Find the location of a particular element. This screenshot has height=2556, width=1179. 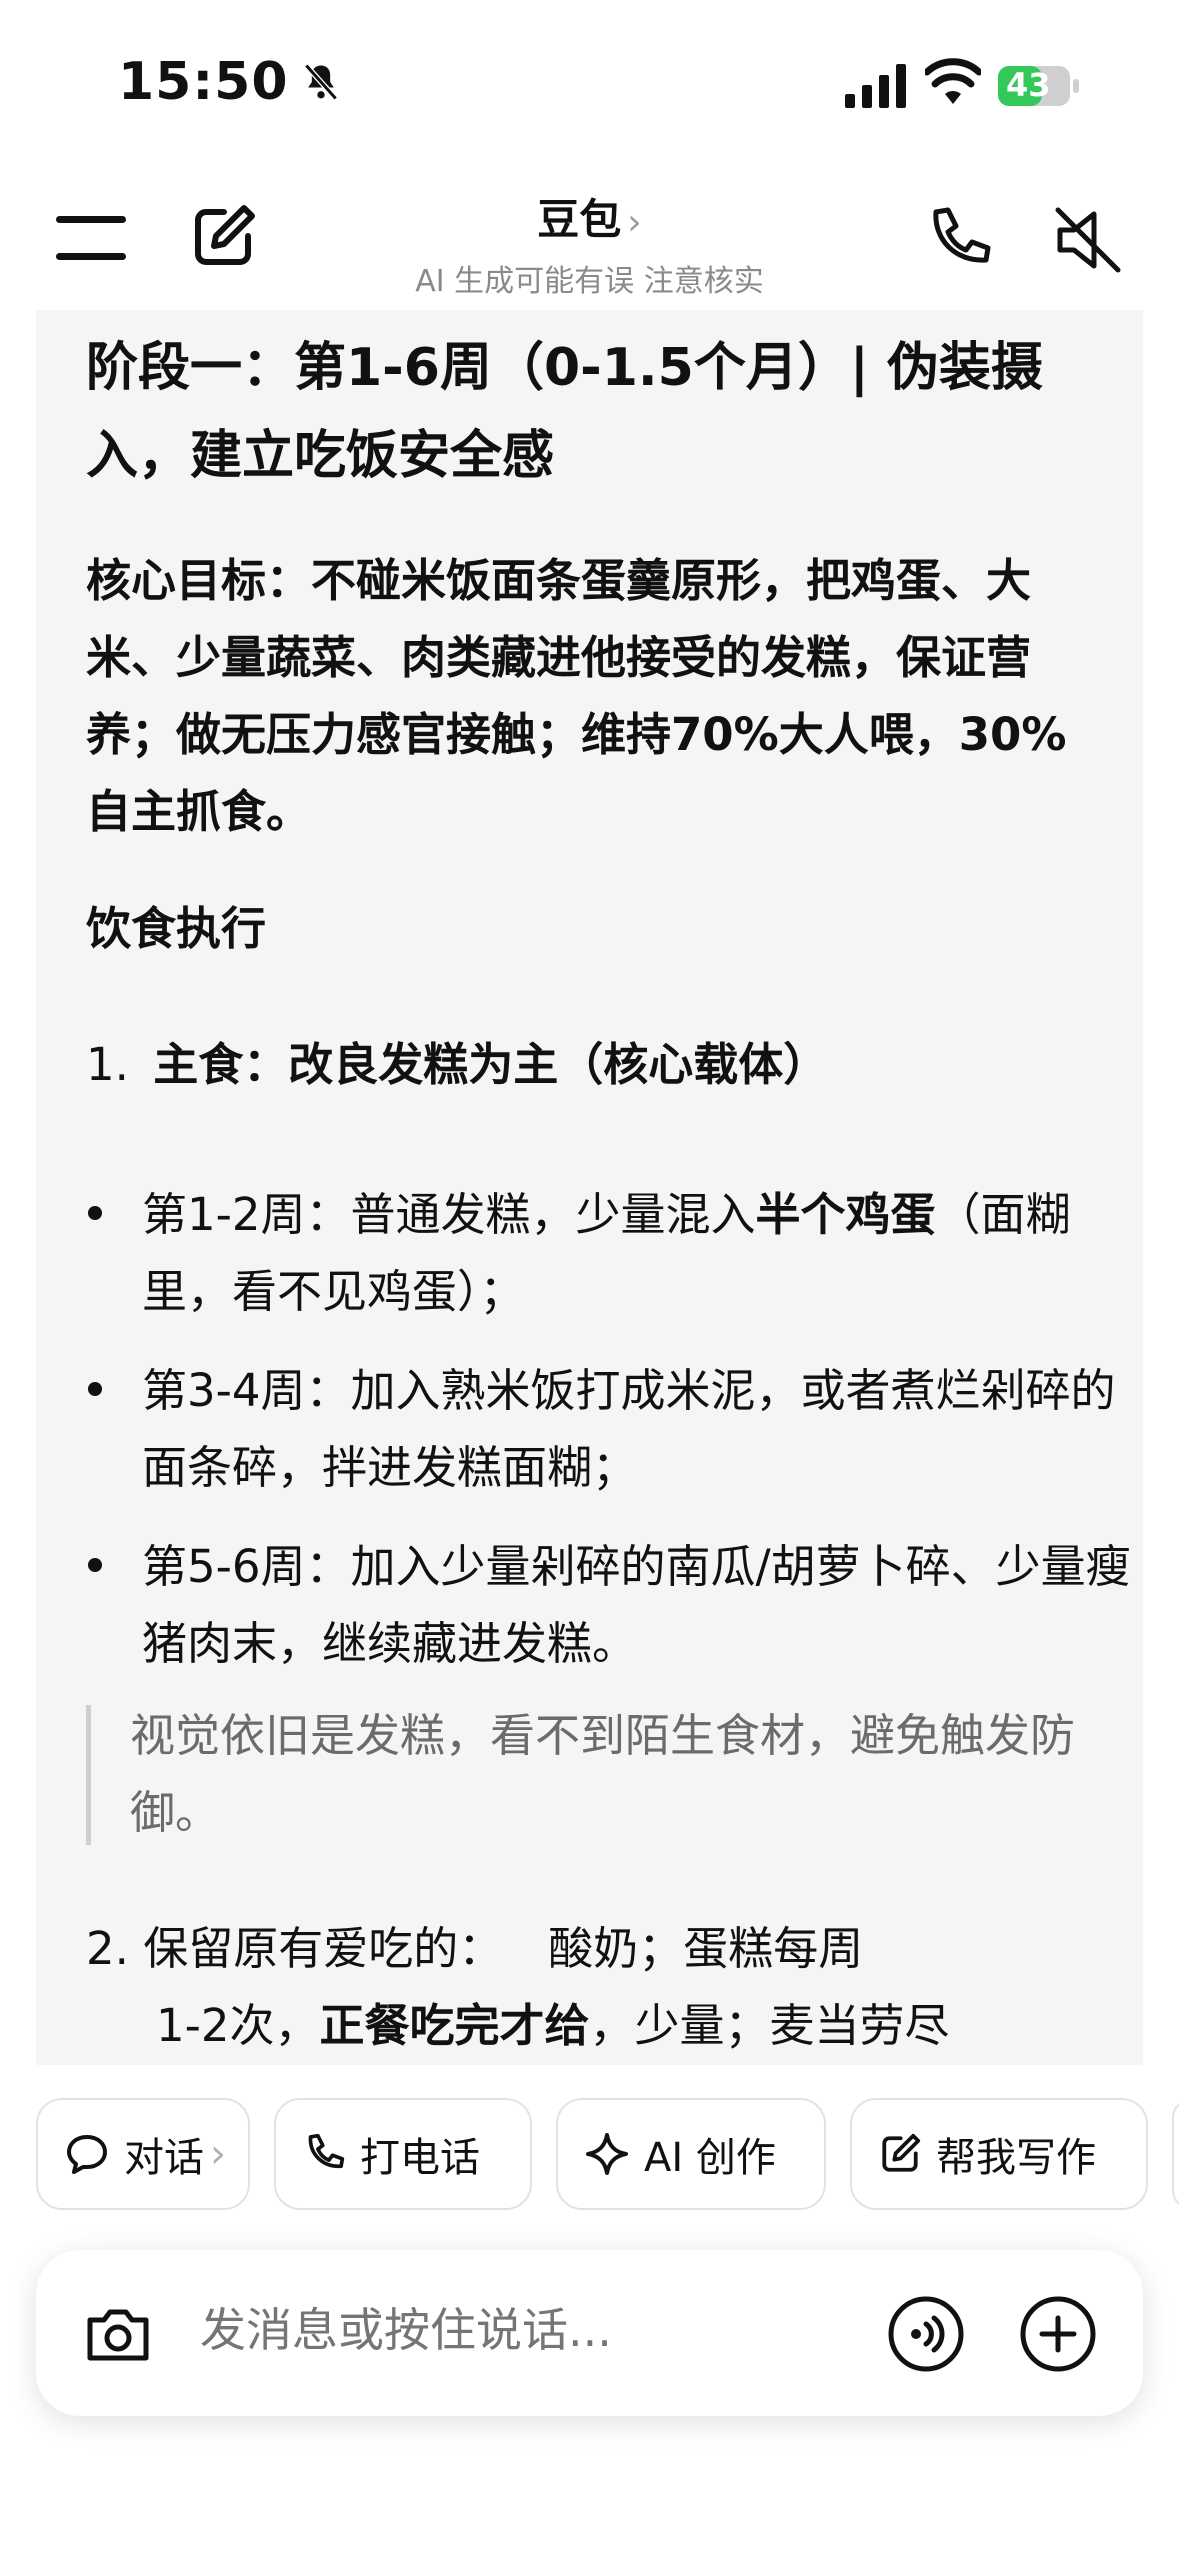

item-2-text: 1-2次， is located at coordinates (238, 2025).